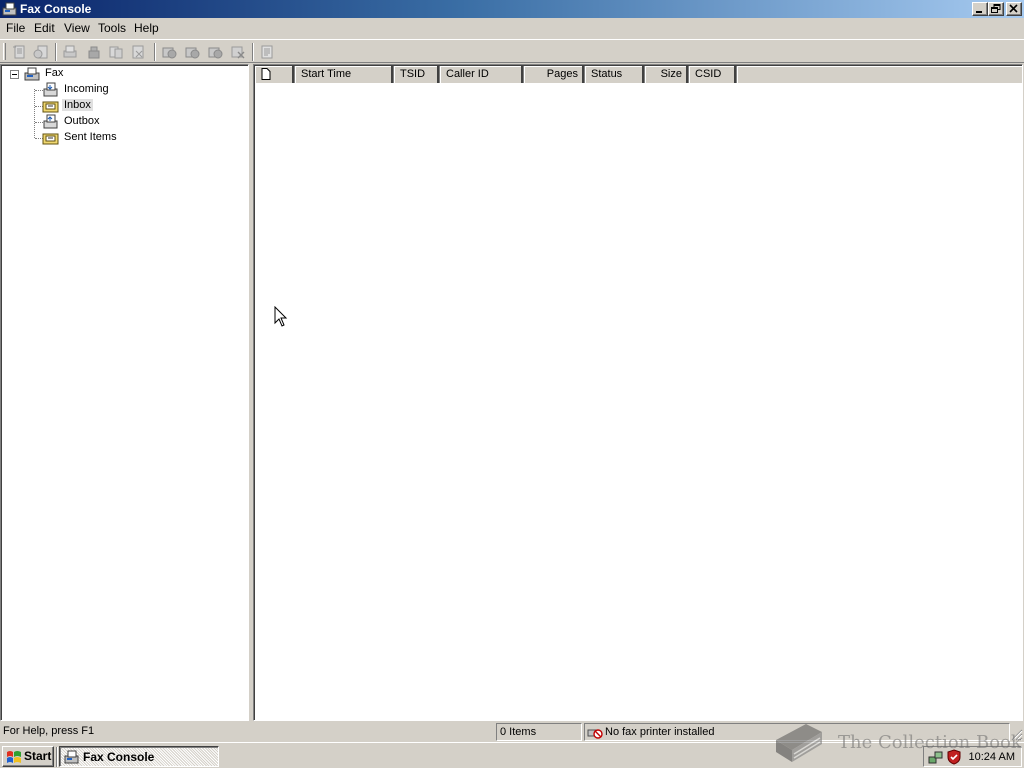 The width and height of the screenshot is (1024, 768). Describe the element at coordinates (57, 757) in the screenshot. I see `taskbar-separator` at that location.